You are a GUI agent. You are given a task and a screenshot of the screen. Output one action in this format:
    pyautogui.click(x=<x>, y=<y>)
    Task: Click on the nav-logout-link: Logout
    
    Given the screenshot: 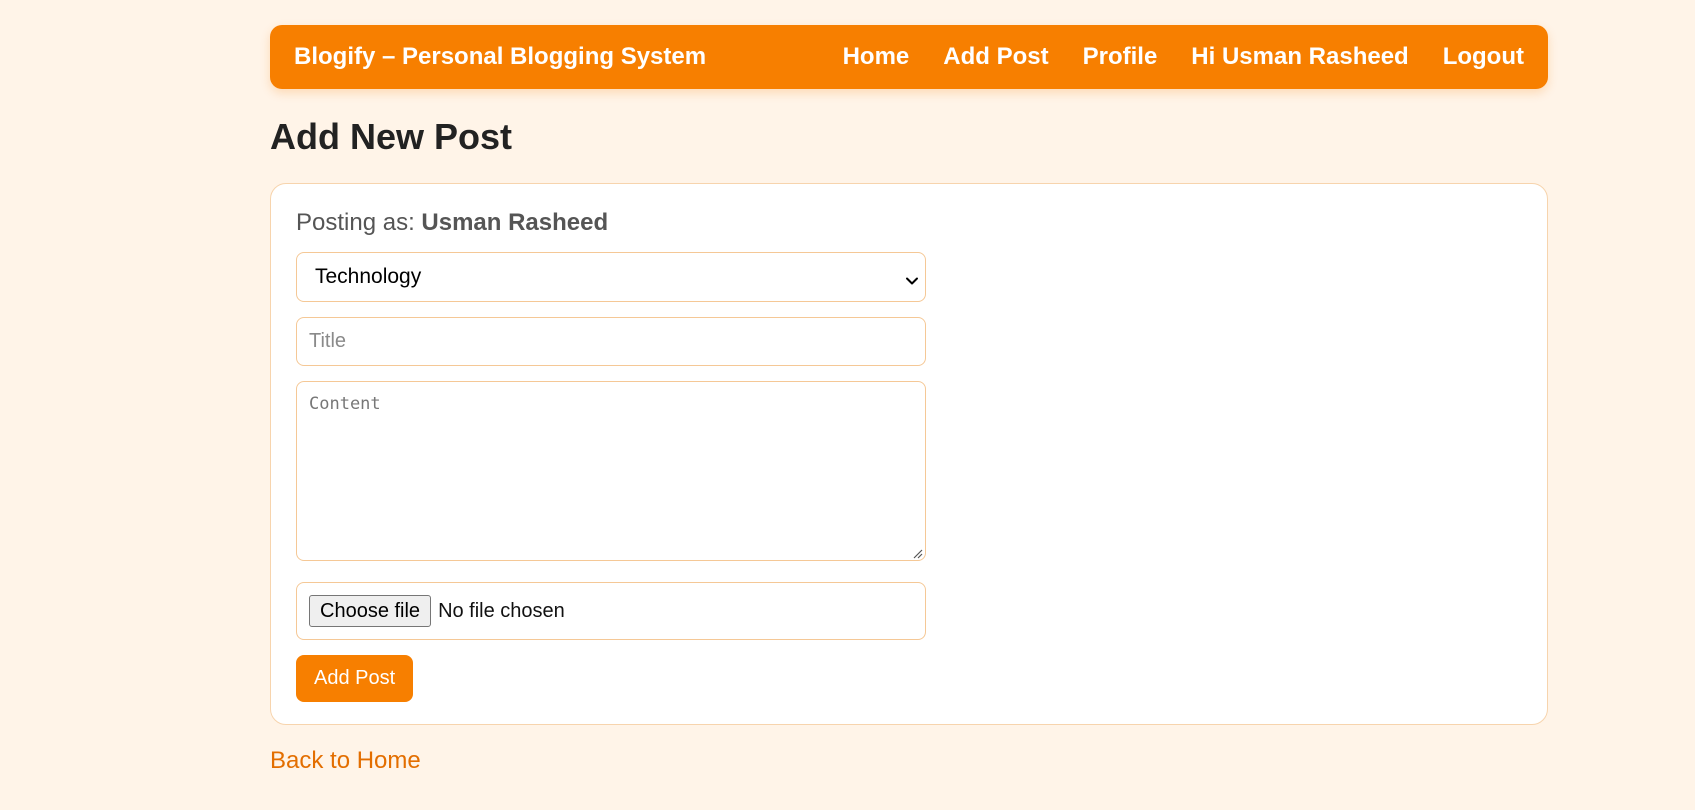 What is the action you would take?
    pyautogui.click(x=1483, y=57)
    